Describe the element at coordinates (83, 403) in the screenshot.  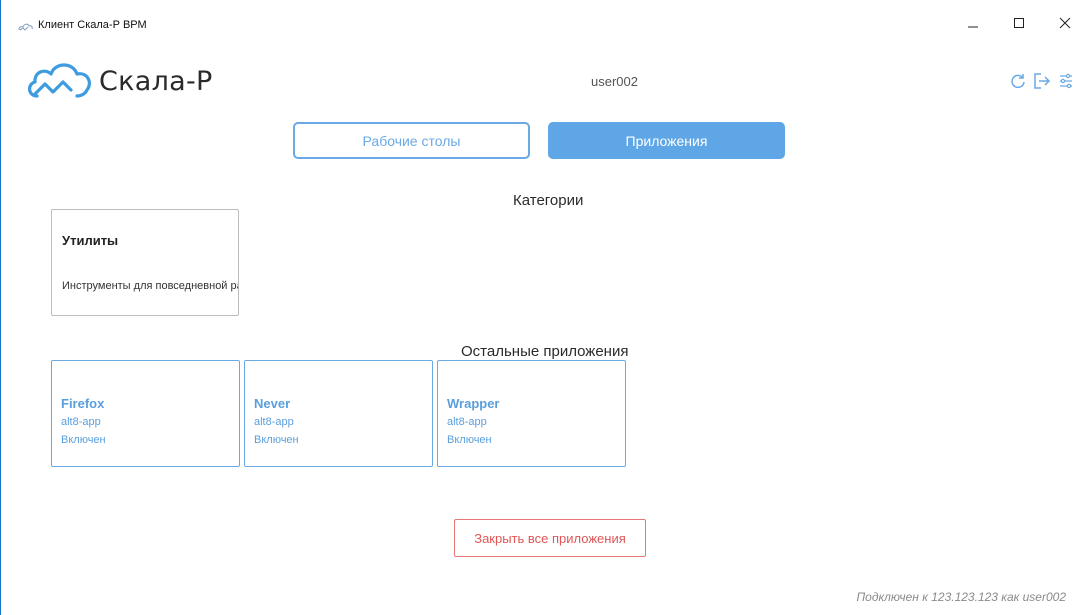
I see `app-name: Firefox` at that location.